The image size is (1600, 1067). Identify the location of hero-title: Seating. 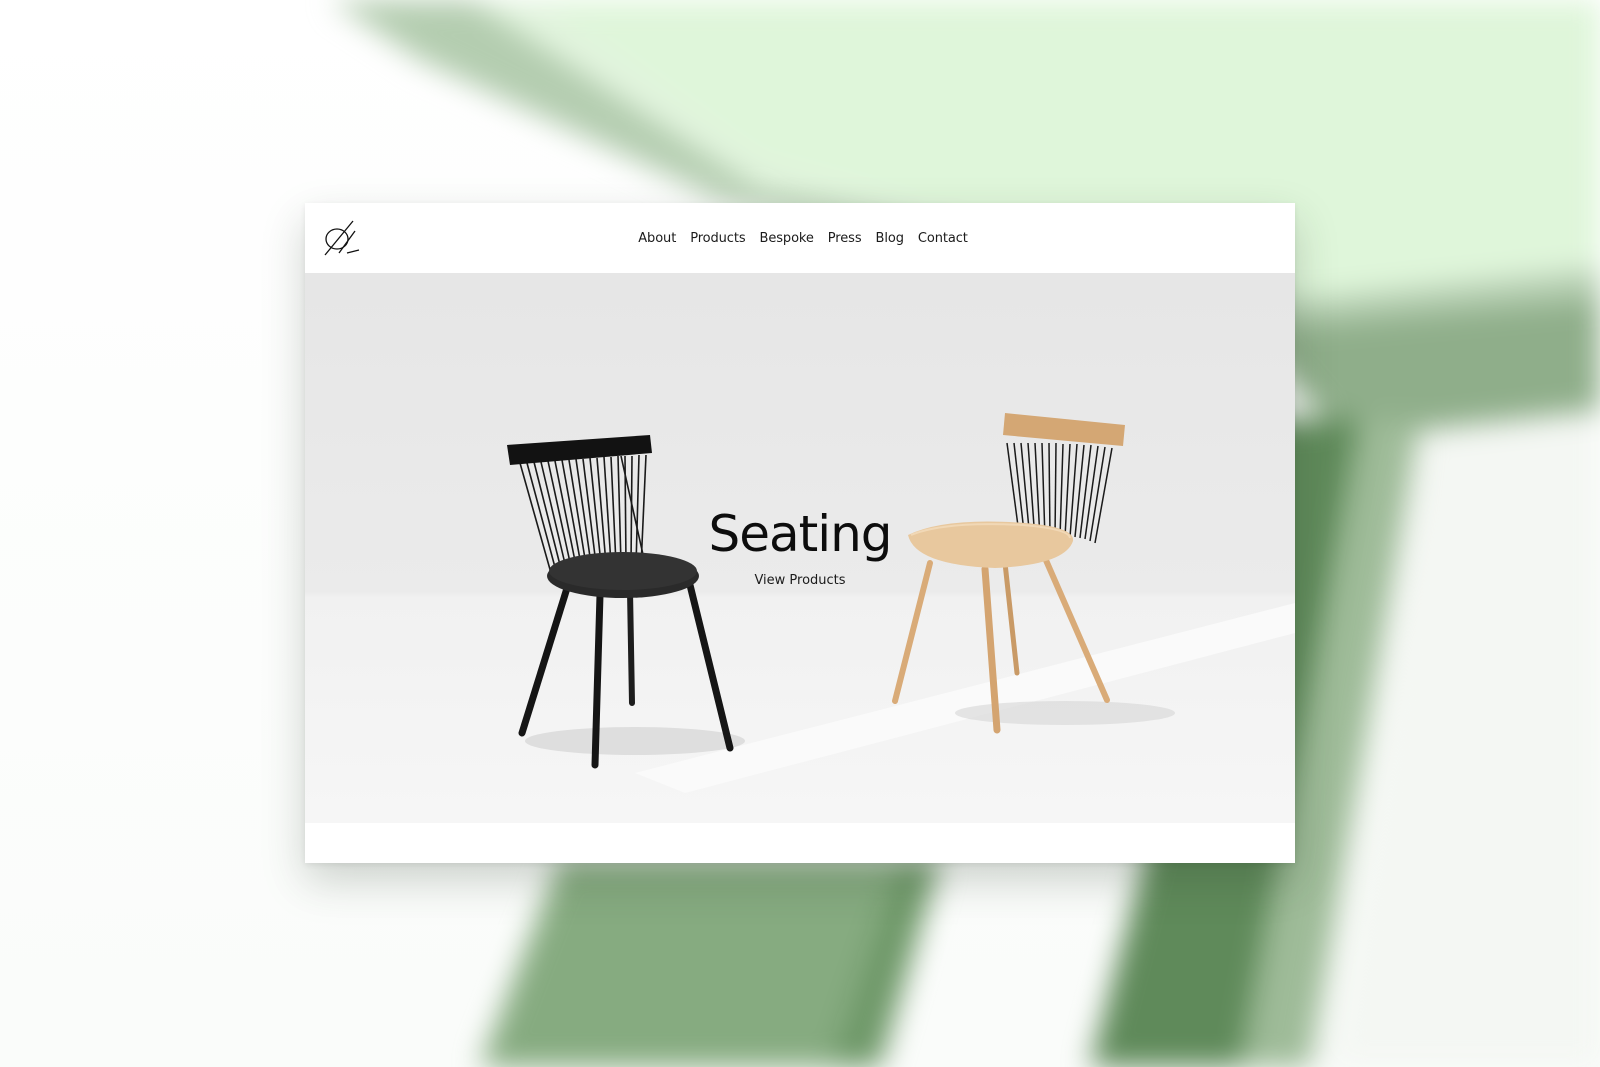
(800, 534).